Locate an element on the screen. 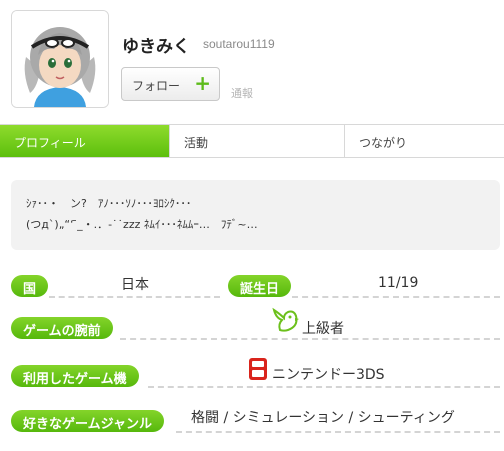  mii-avatar-icon is located at coordinates (60, 59).